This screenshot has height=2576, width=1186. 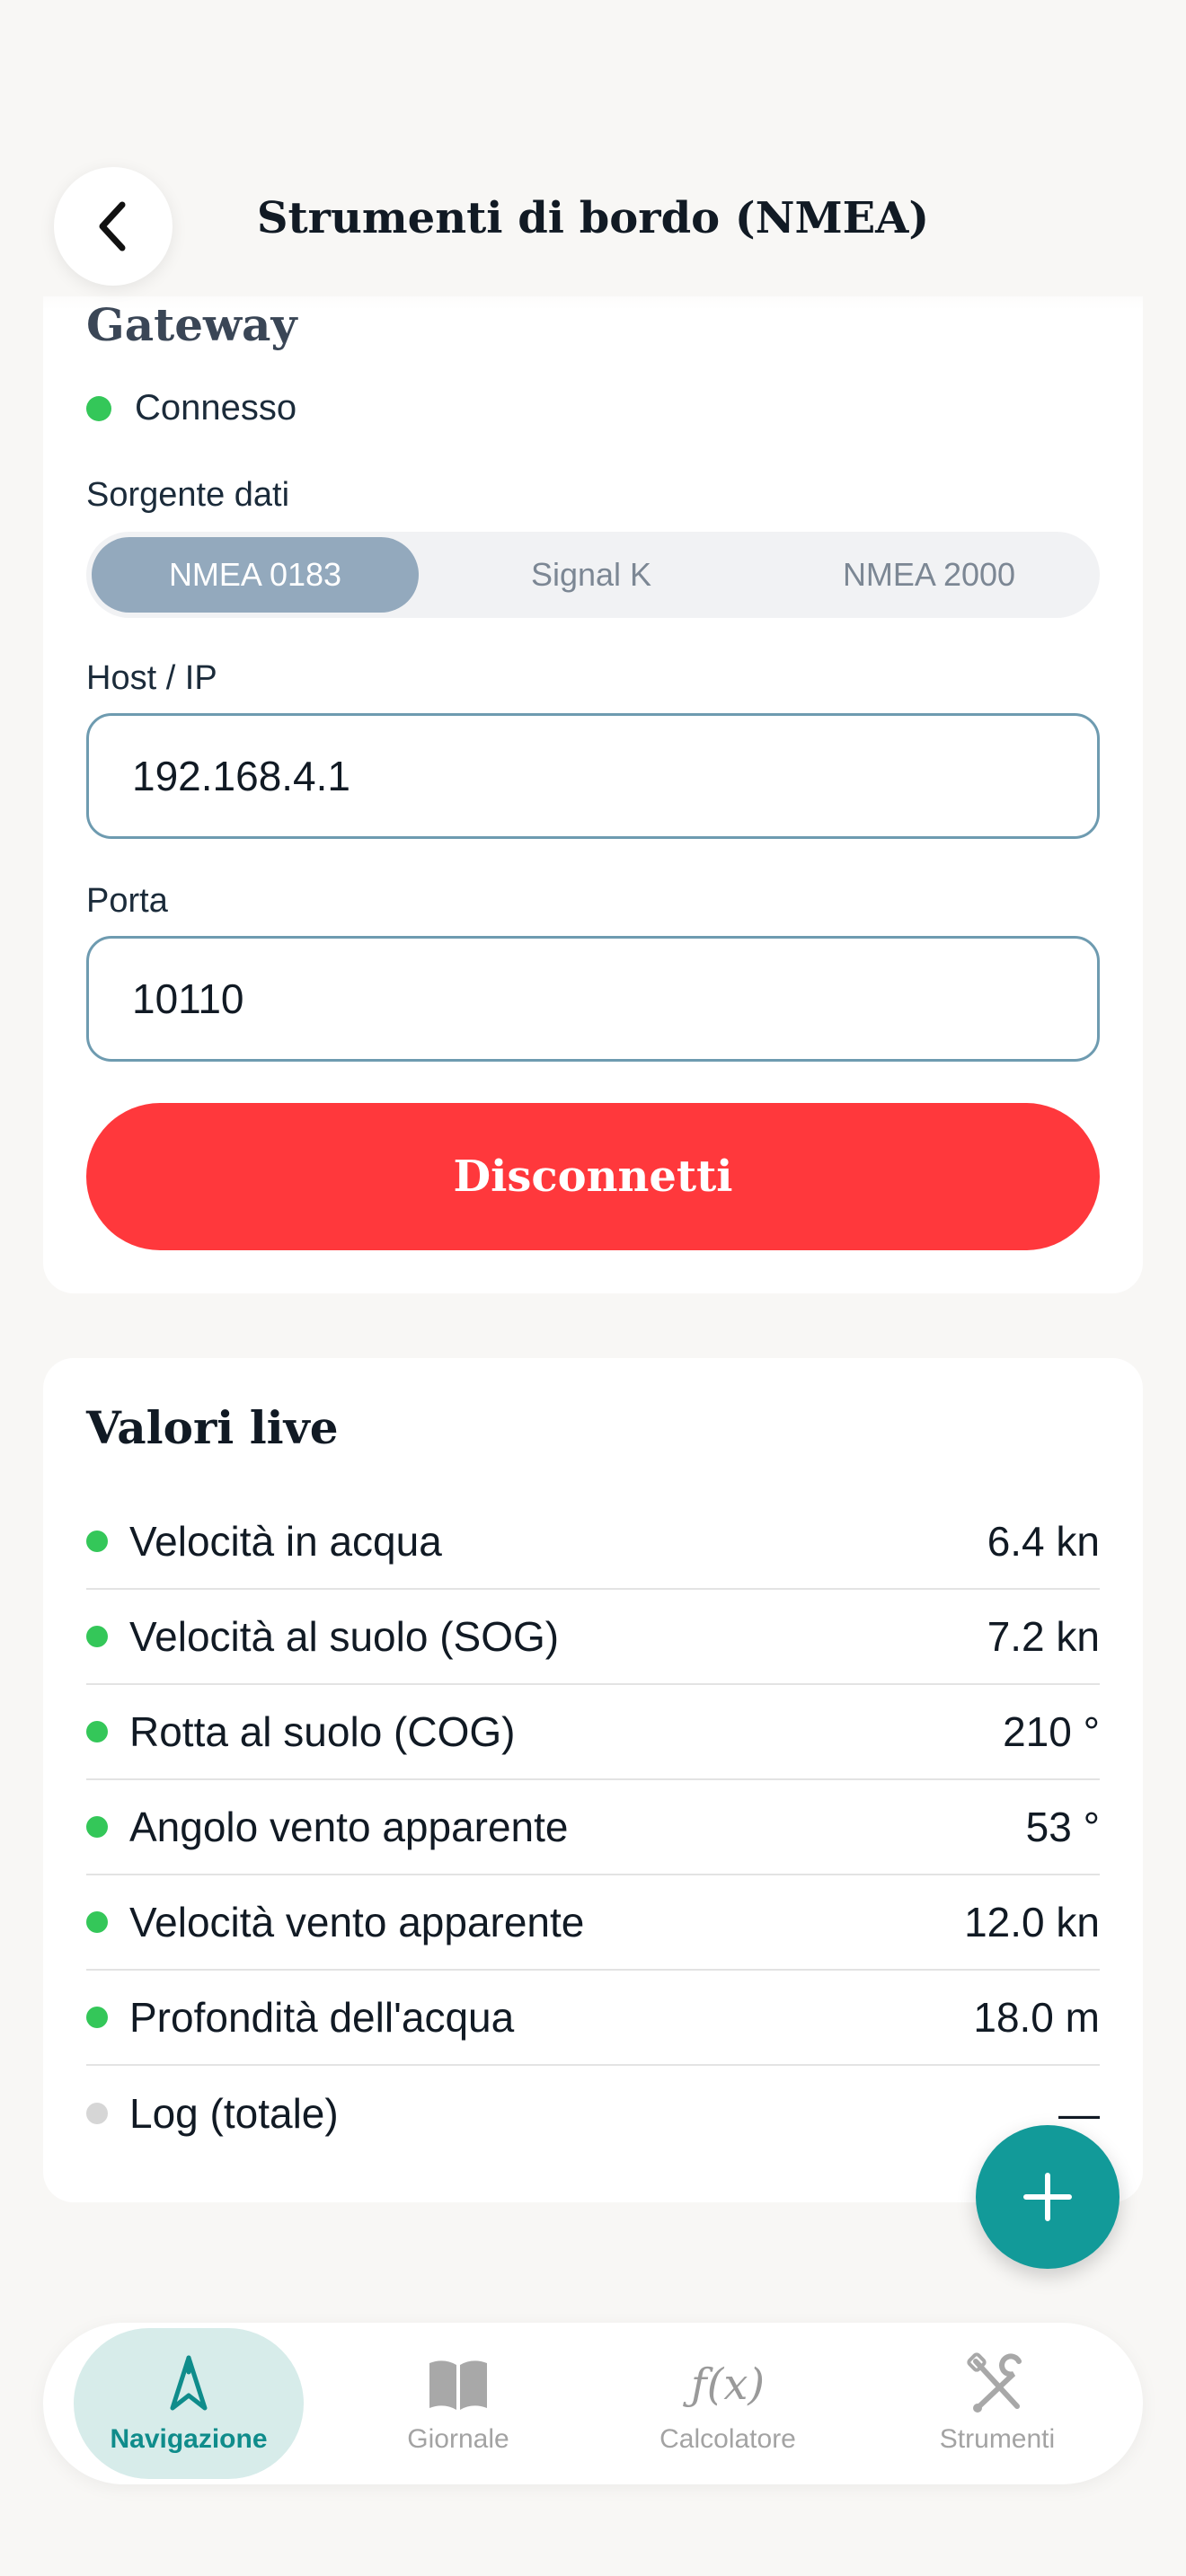 I want to click on segment-nmea-2000: NMEA 2000, so click(x=929, y=575).